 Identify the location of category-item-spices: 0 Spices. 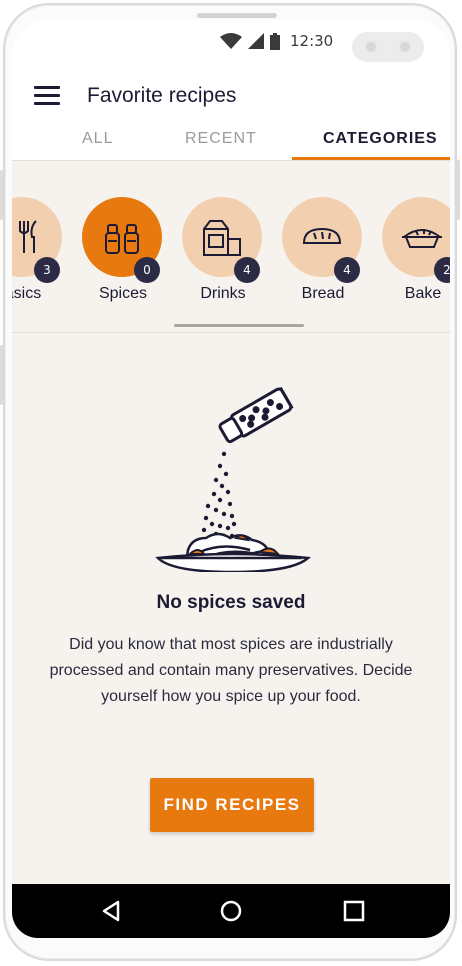
(123, 250).